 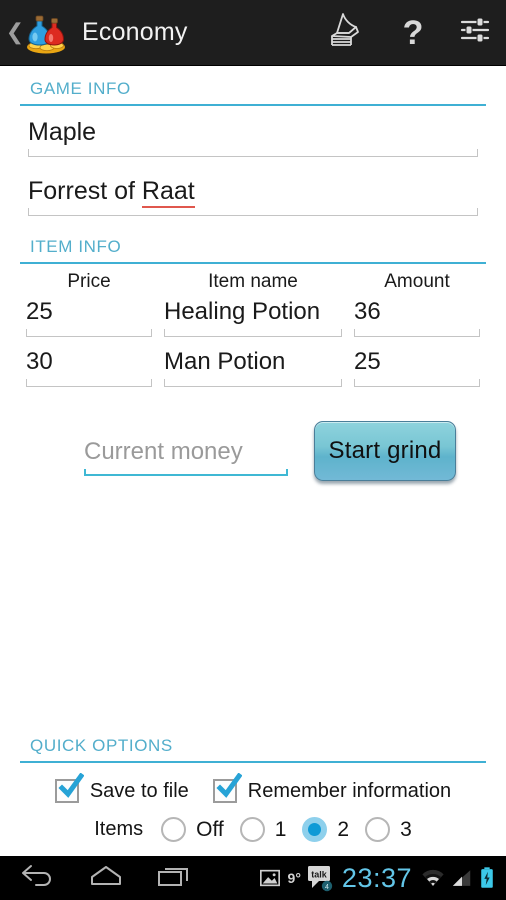 What do you see at coordinates (253, 105) in the screenshot?
I see `section-divider-game-info` at bounding box center [253, 105].